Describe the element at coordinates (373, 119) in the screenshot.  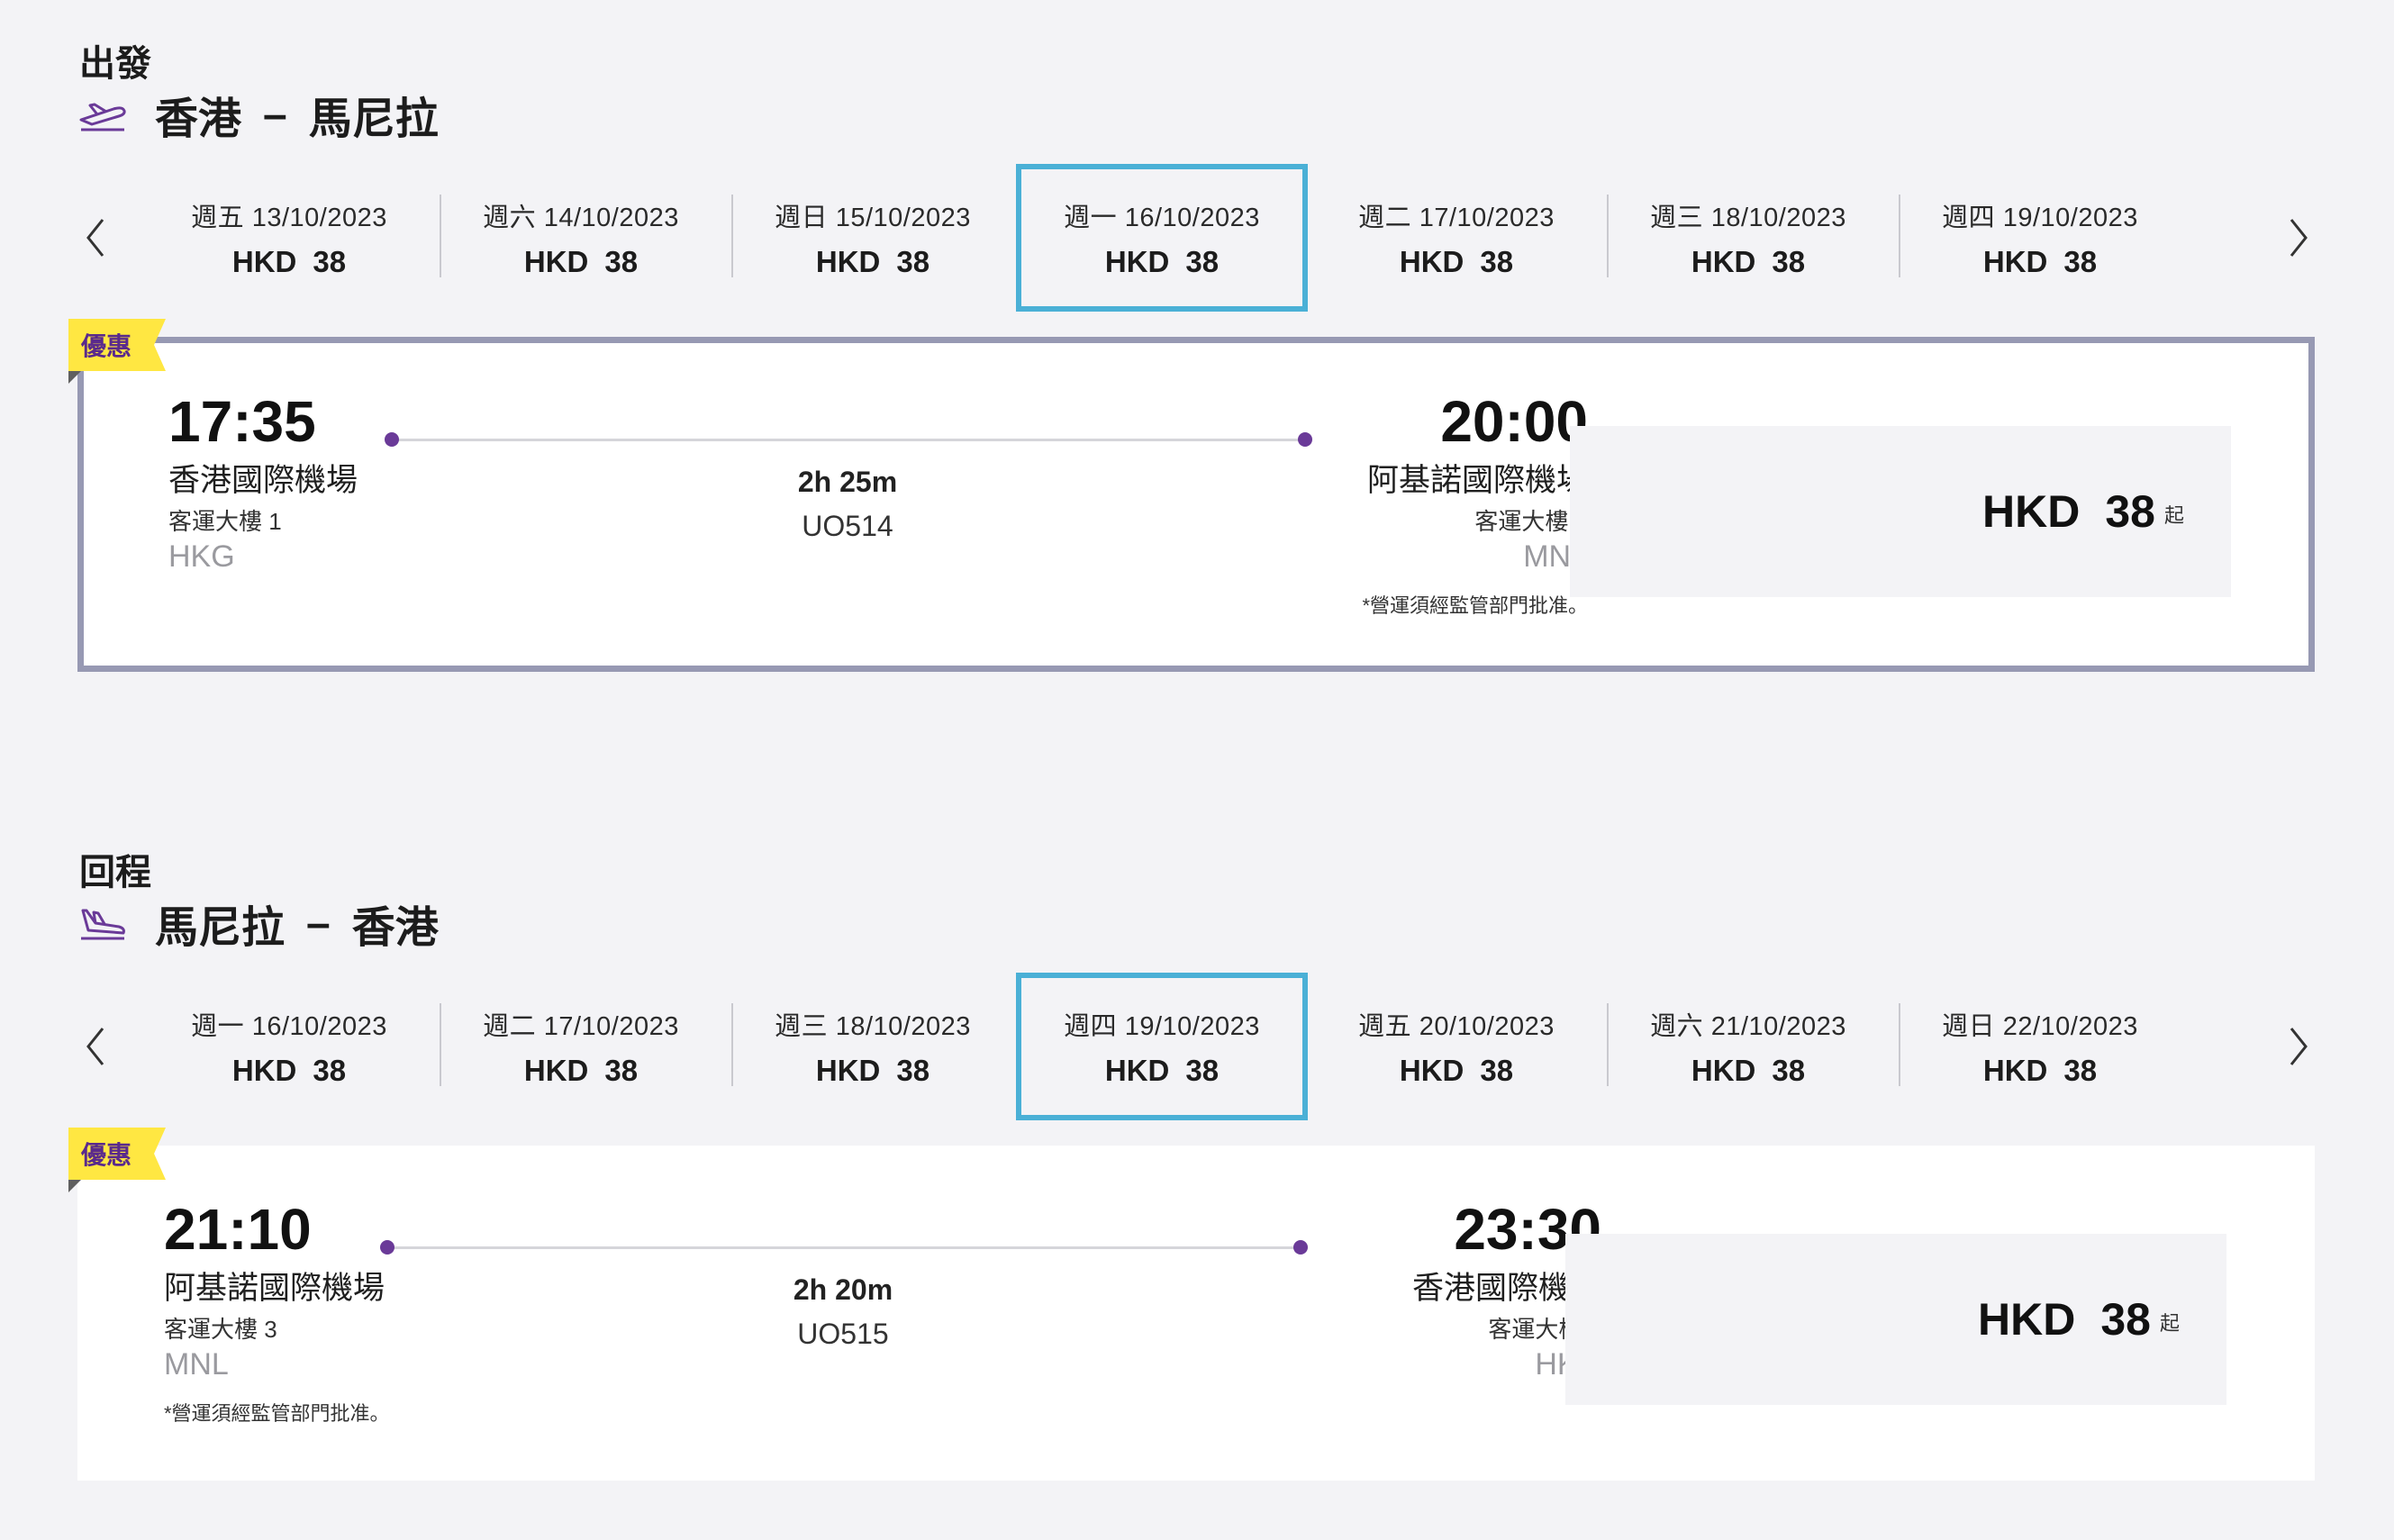
I see `route-destination: 馬尼拉` at that location.